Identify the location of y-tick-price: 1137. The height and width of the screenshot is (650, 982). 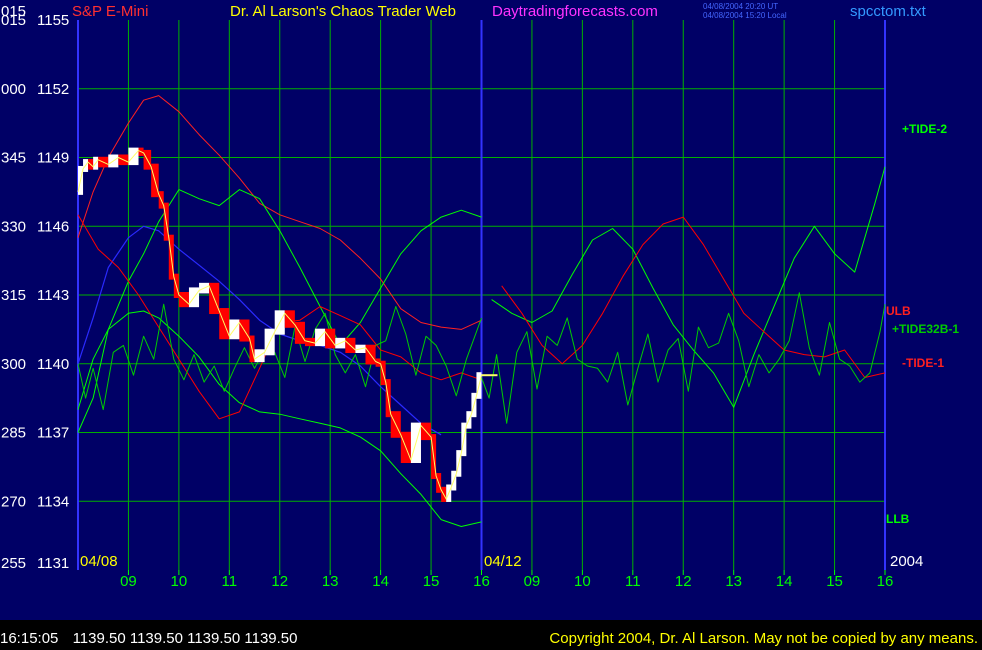
(53, 433).